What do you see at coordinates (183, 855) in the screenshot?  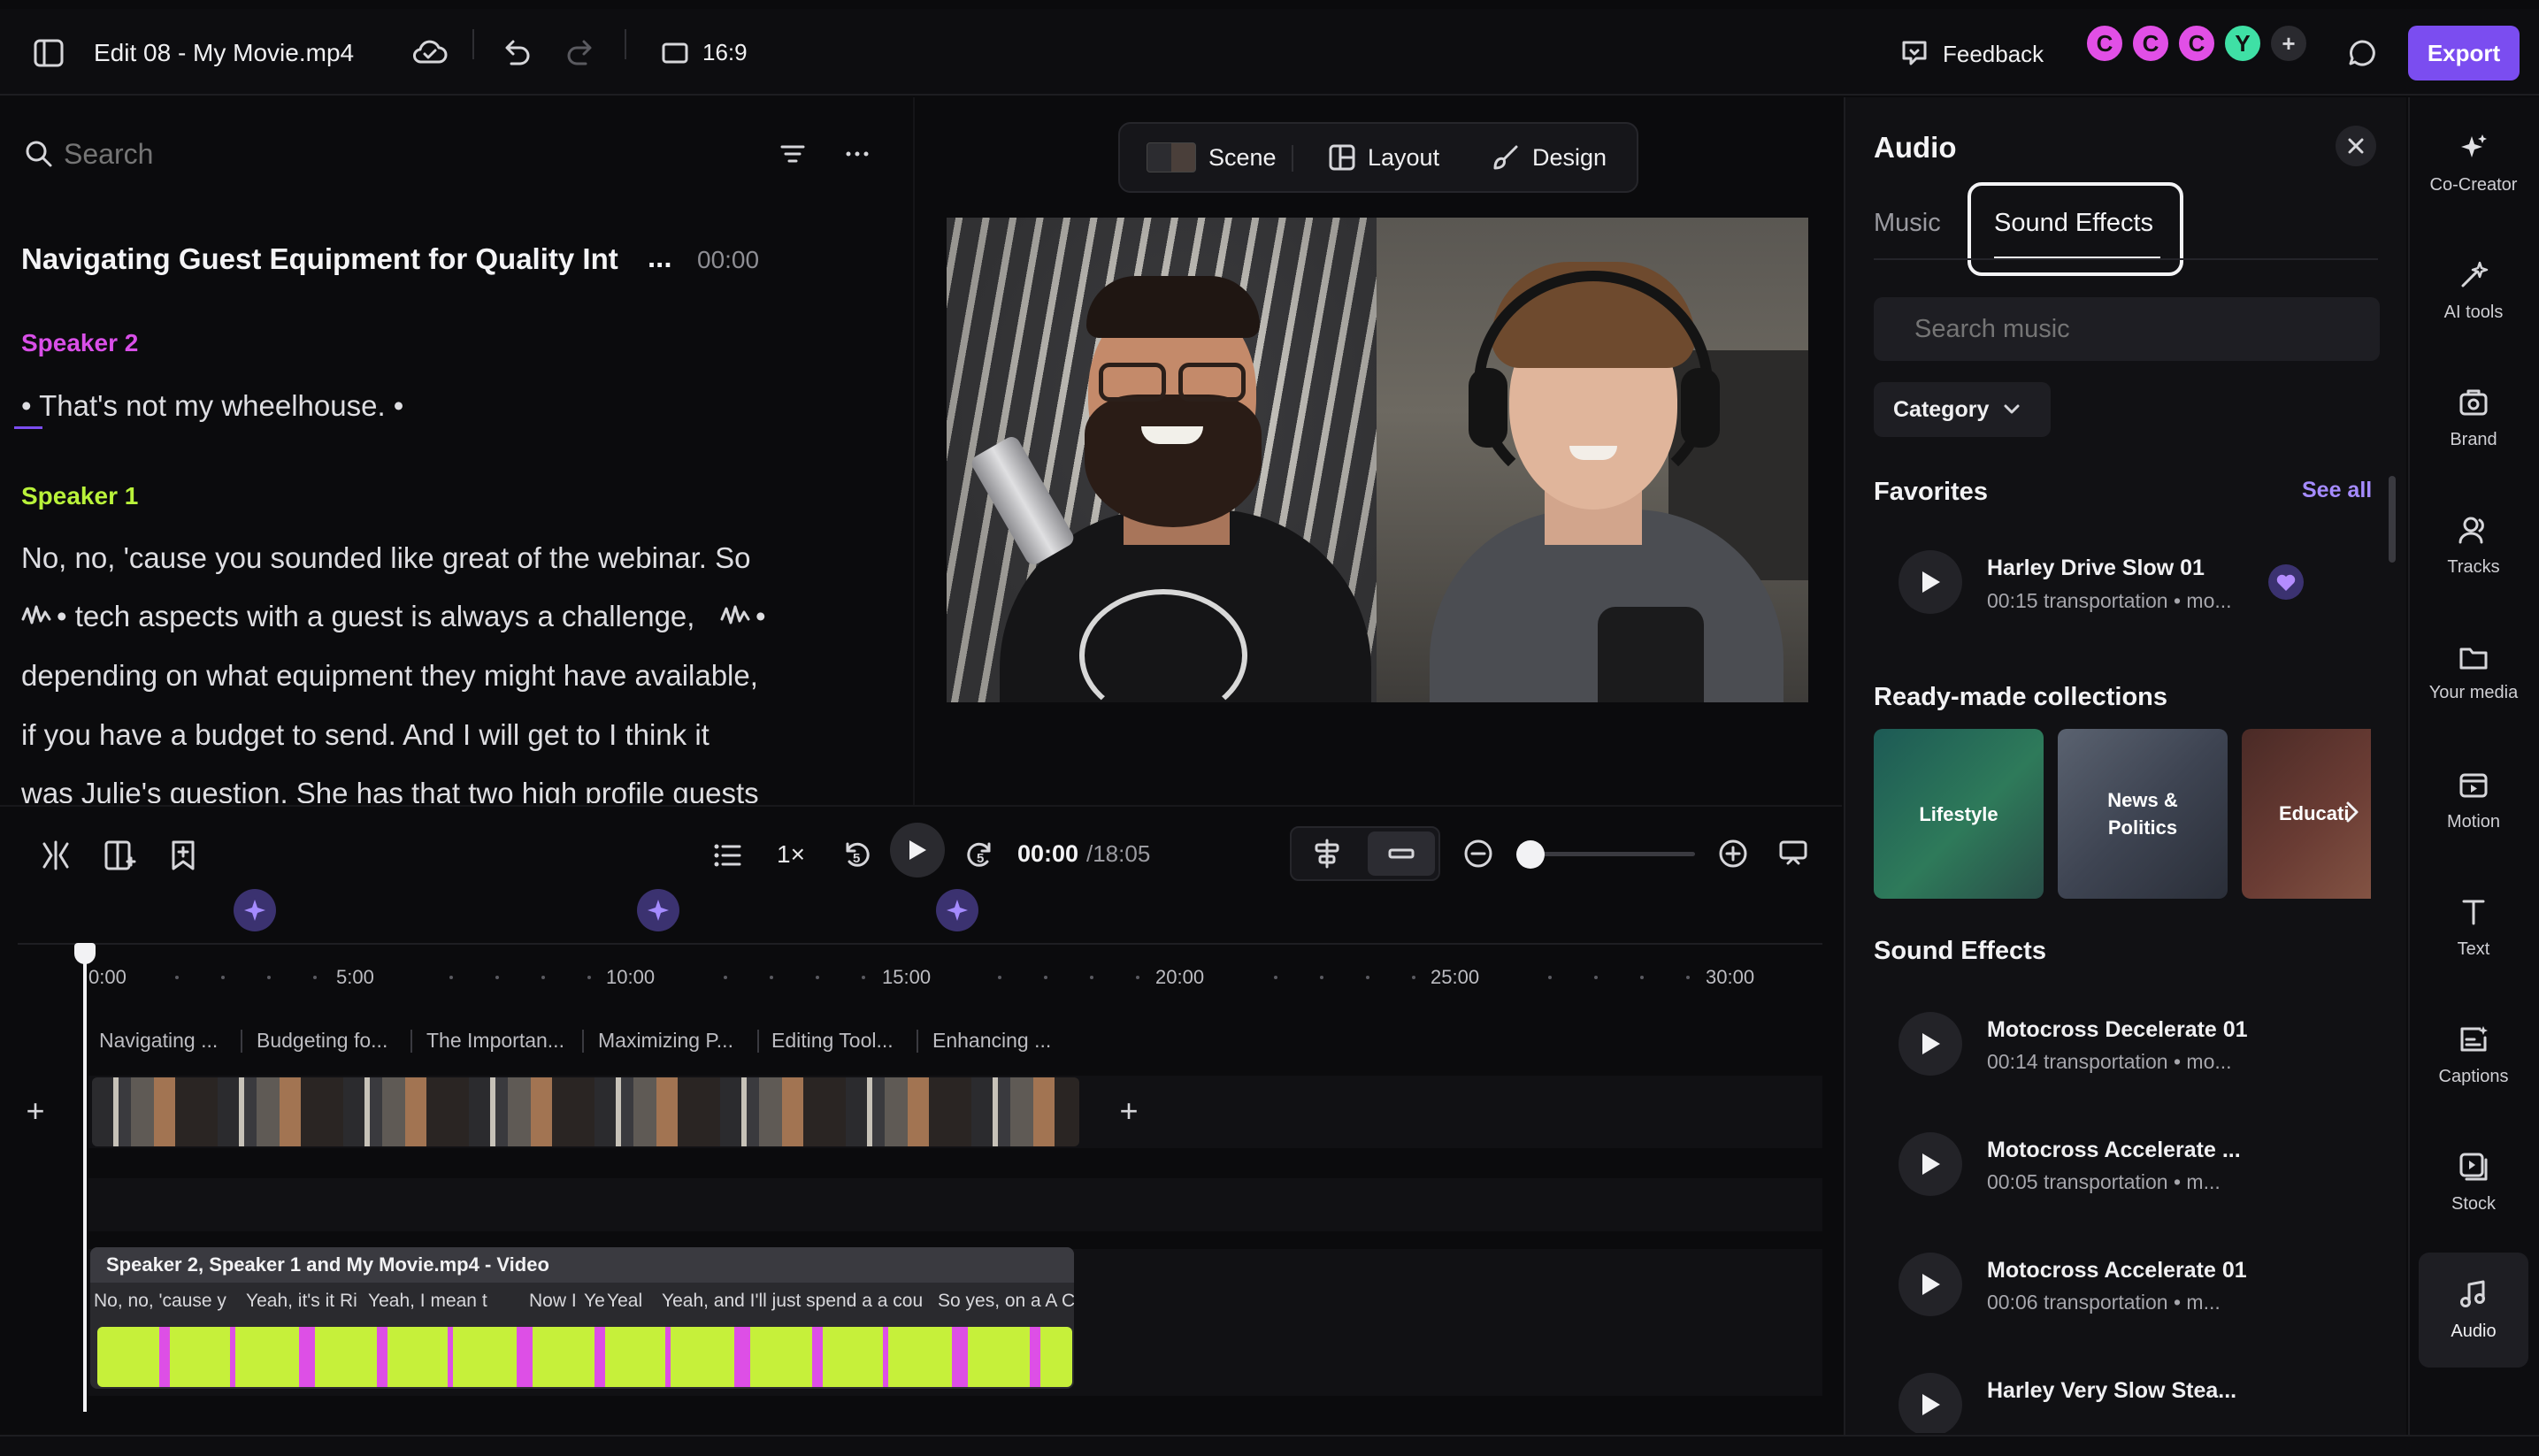 I see `bookmark-icon` at bounding box center [183, 855].